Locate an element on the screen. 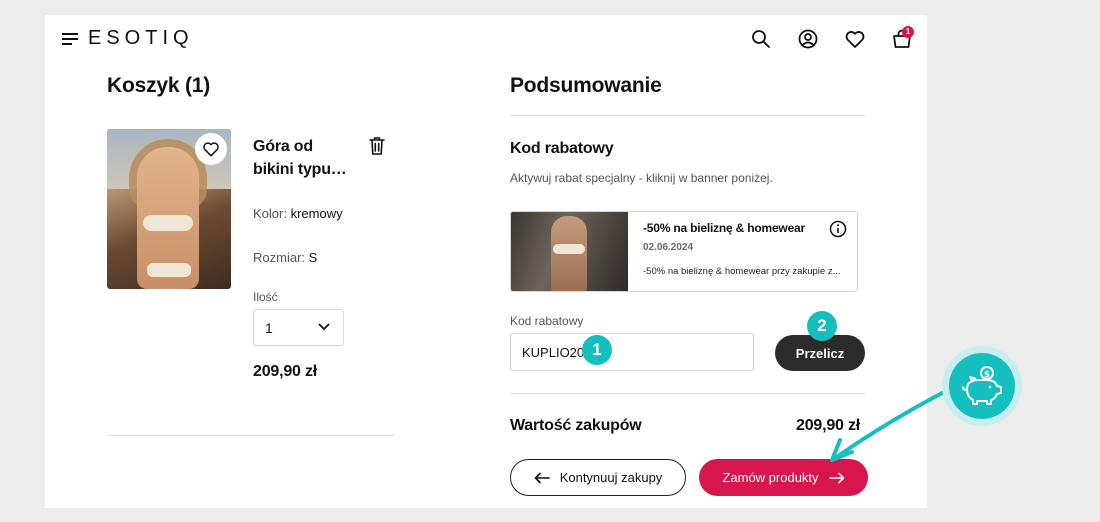 This screenshot has width=1100, height=522. step-marker-1: 1 is located at coordinates (597, 350).